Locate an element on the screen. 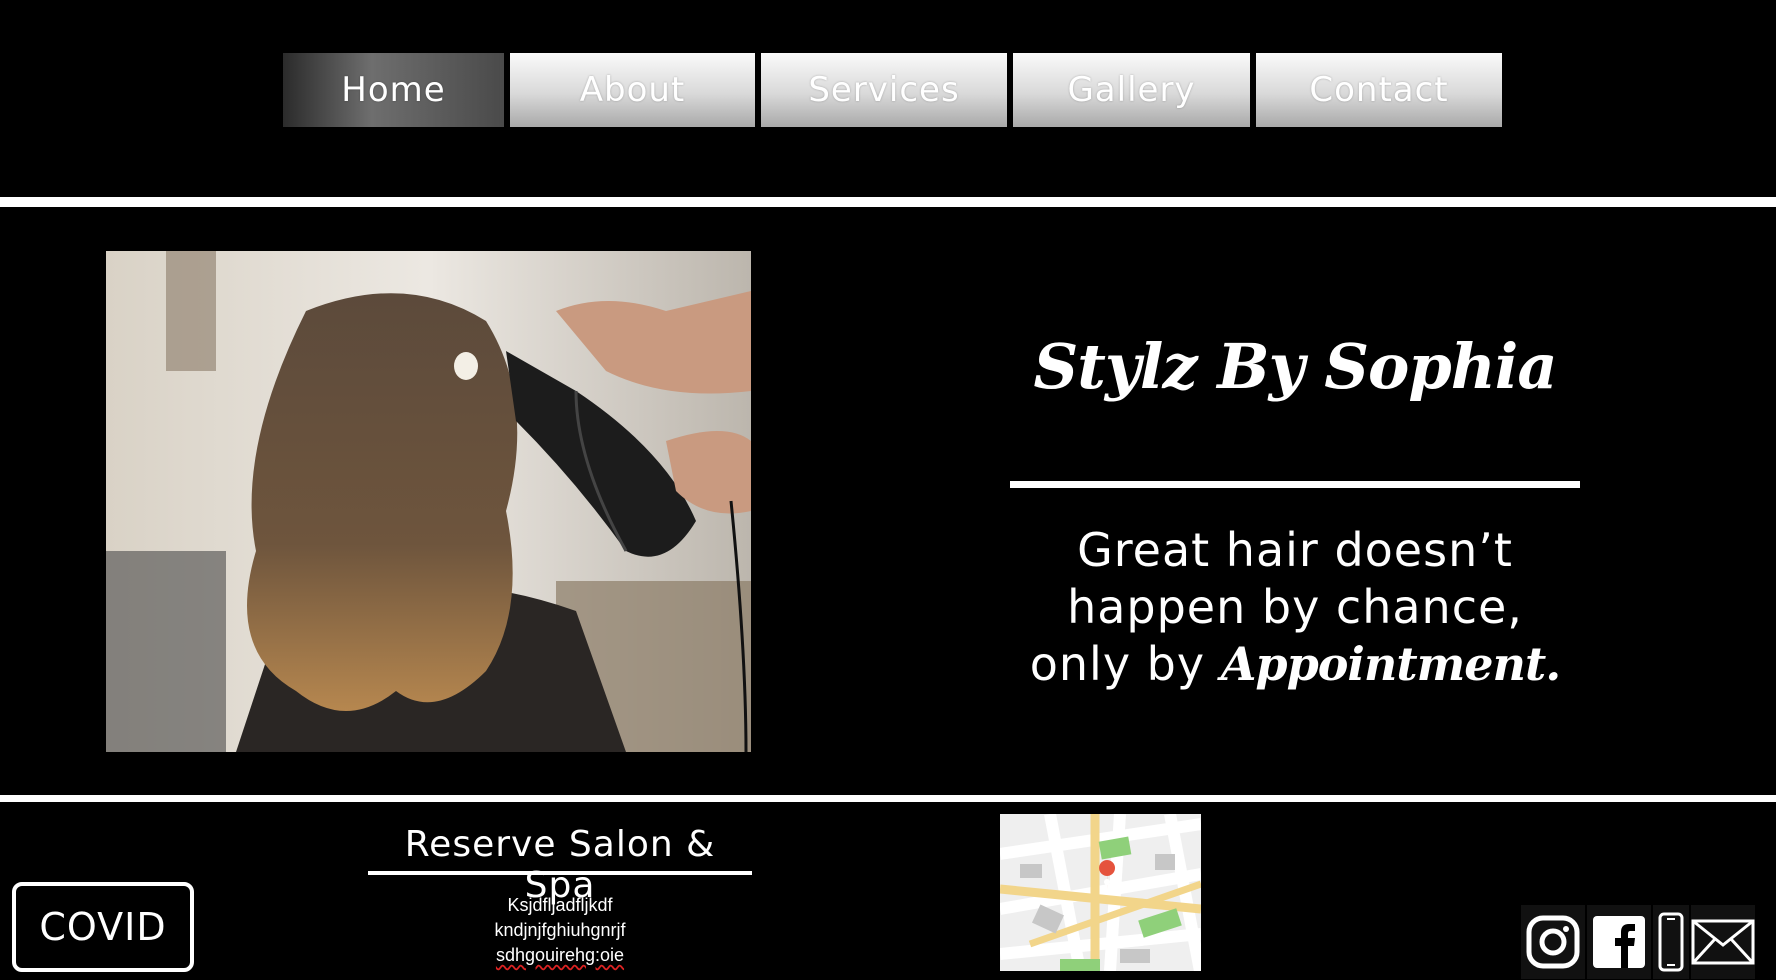  facebook-icon is located at coordinates (1619, 941).